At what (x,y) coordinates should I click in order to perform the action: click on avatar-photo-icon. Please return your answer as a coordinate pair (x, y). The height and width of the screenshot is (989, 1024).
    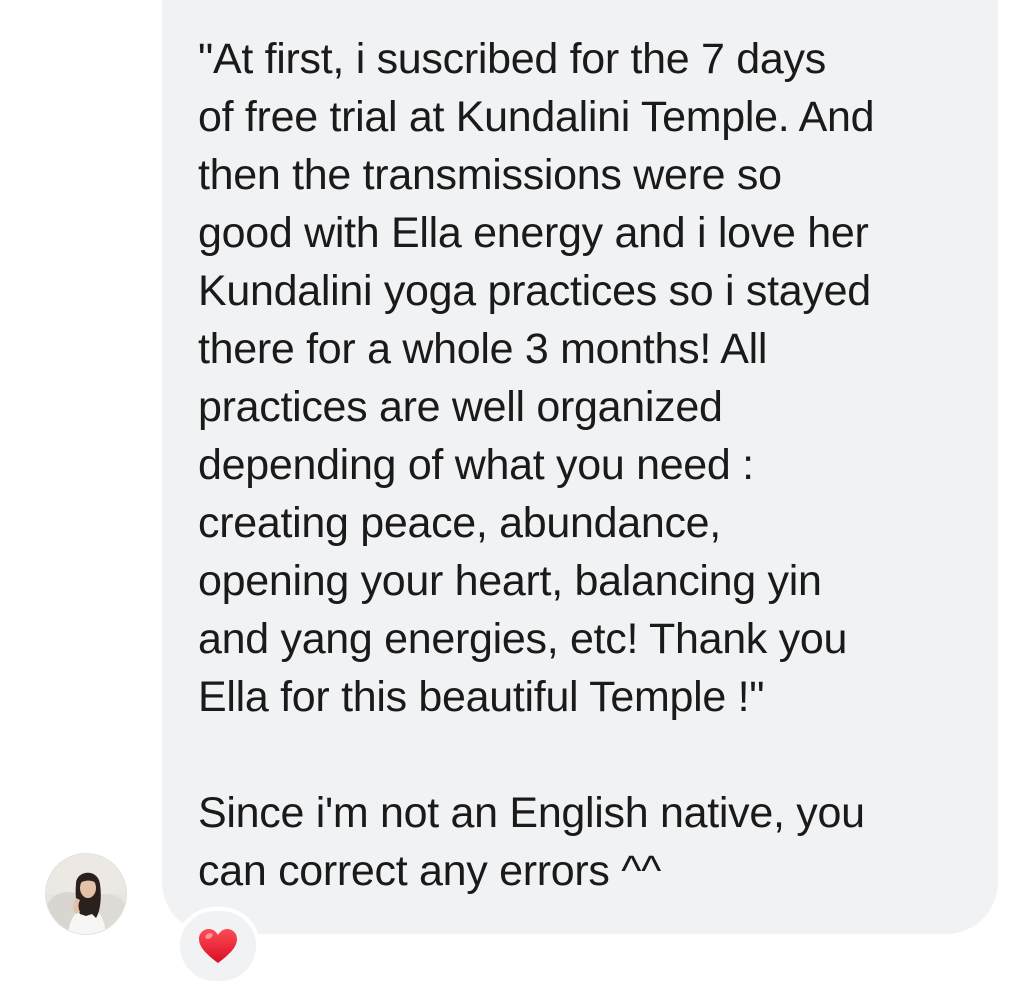
    Looking at the image, I should click on (86, 894).